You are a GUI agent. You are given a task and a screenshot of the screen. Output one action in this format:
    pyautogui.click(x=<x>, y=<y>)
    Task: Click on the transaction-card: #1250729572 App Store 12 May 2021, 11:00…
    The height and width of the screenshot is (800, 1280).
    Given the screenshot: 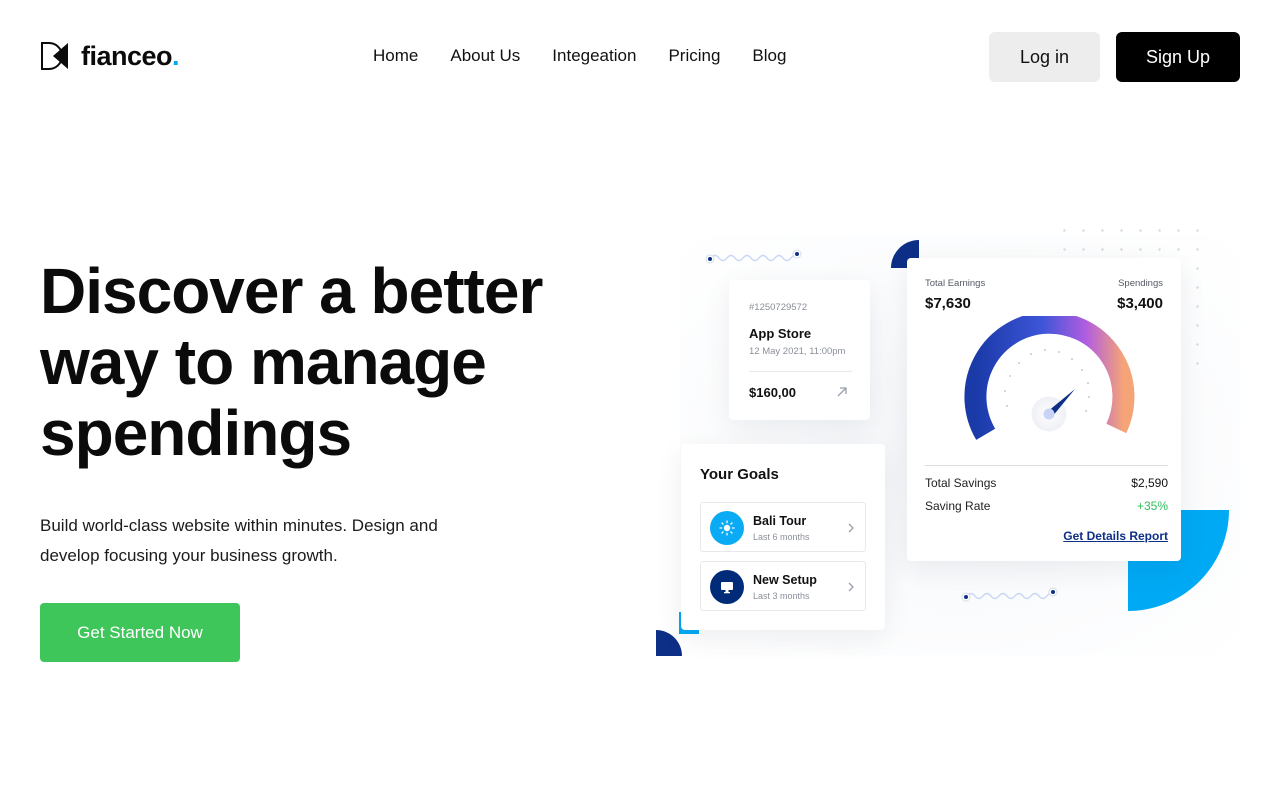 What is the action you would take?
    pyautogui.click(x=799, y=350)
    